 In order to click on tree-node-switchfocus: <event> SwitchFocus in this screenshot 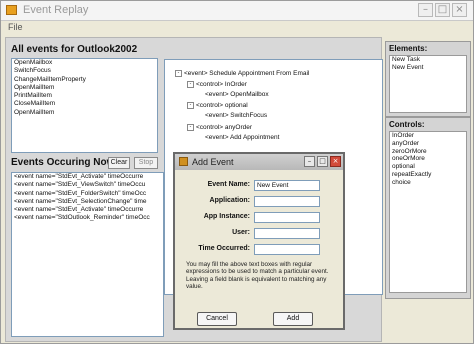, I will do `click(236, 115)`.